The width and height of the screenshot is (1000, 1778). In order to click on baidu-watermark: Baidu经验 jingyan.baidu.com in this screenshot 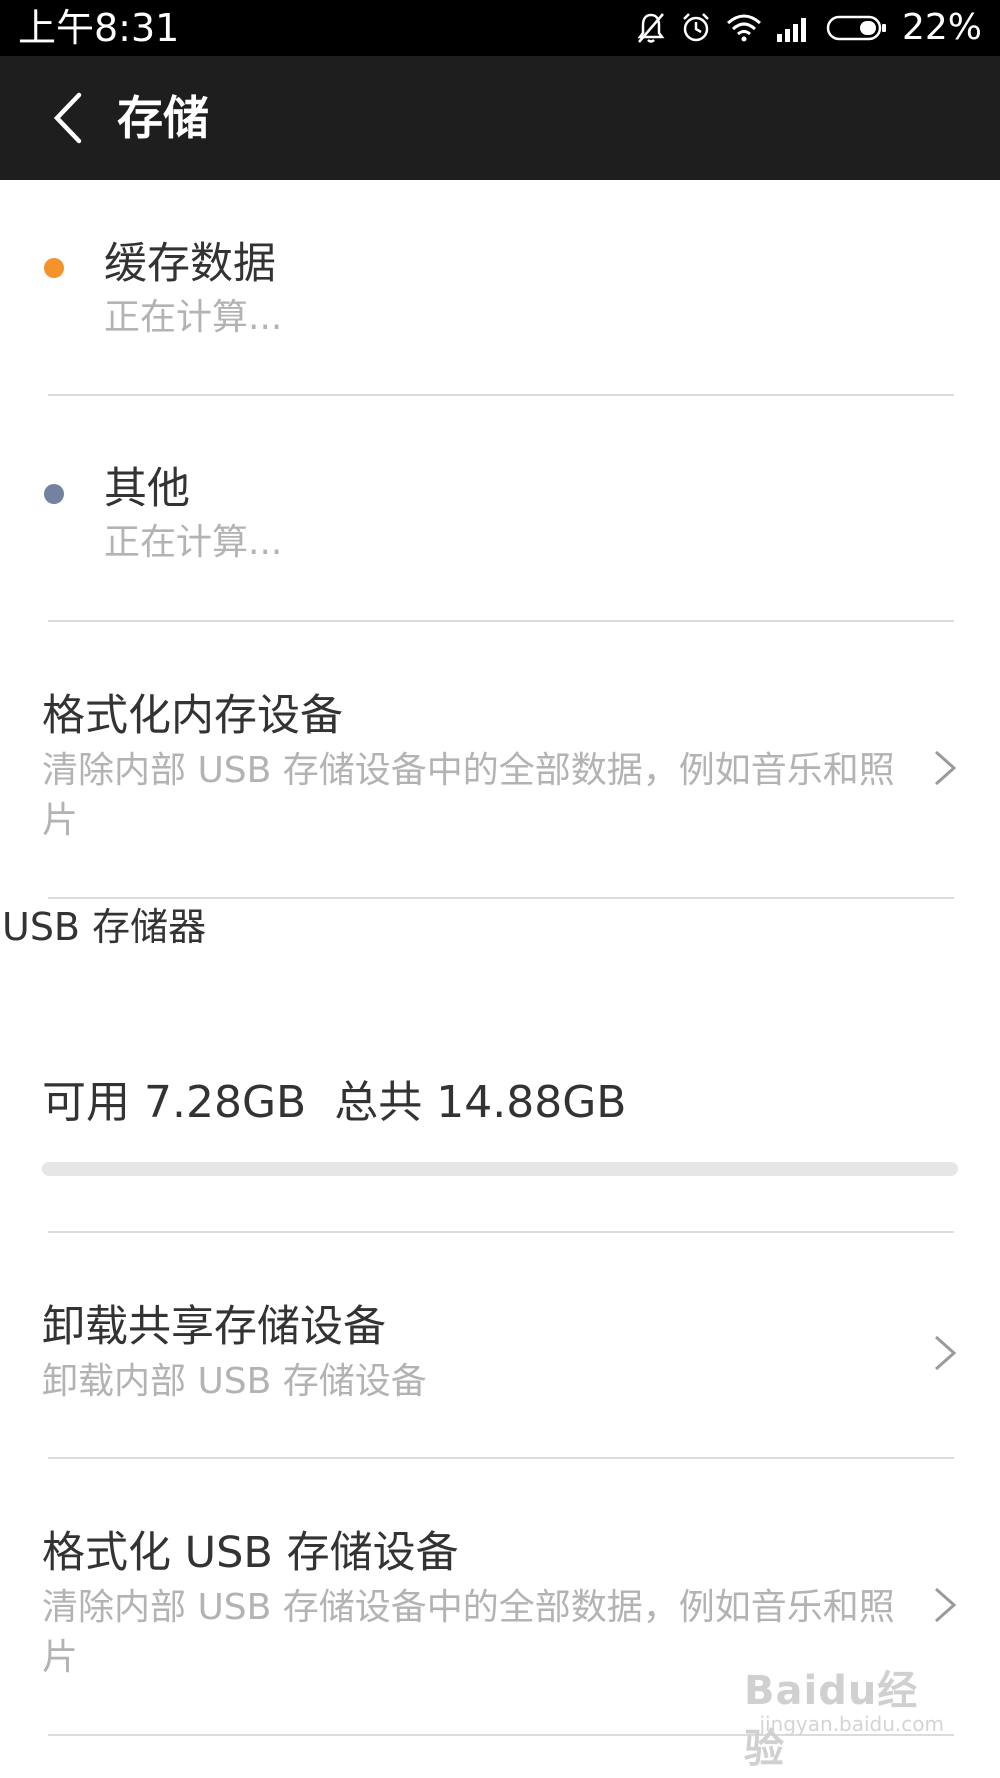, I will do `click(844, 1715)`.